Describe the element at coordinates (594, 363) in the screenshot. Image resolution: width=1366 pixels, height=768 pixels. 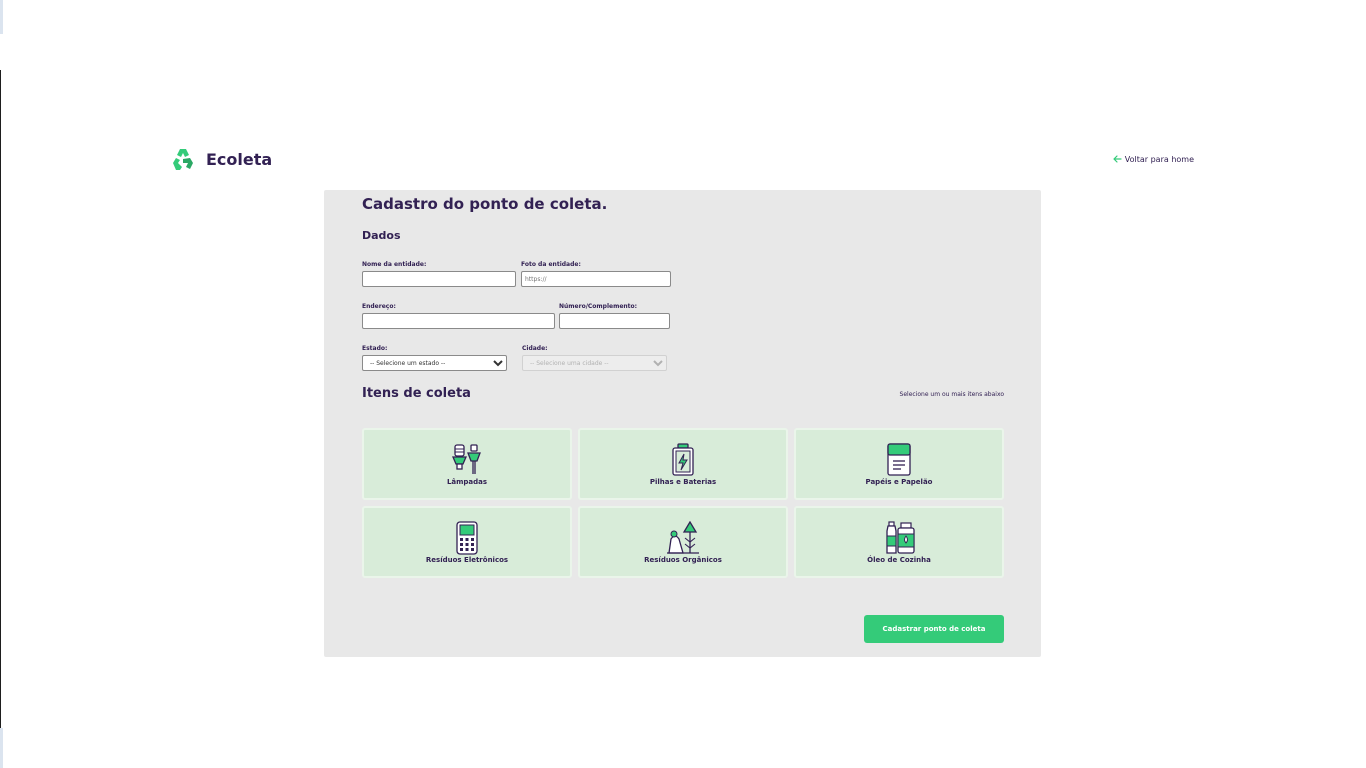
I see `cidade-select: -- Selecione uma cidade --` at that location.